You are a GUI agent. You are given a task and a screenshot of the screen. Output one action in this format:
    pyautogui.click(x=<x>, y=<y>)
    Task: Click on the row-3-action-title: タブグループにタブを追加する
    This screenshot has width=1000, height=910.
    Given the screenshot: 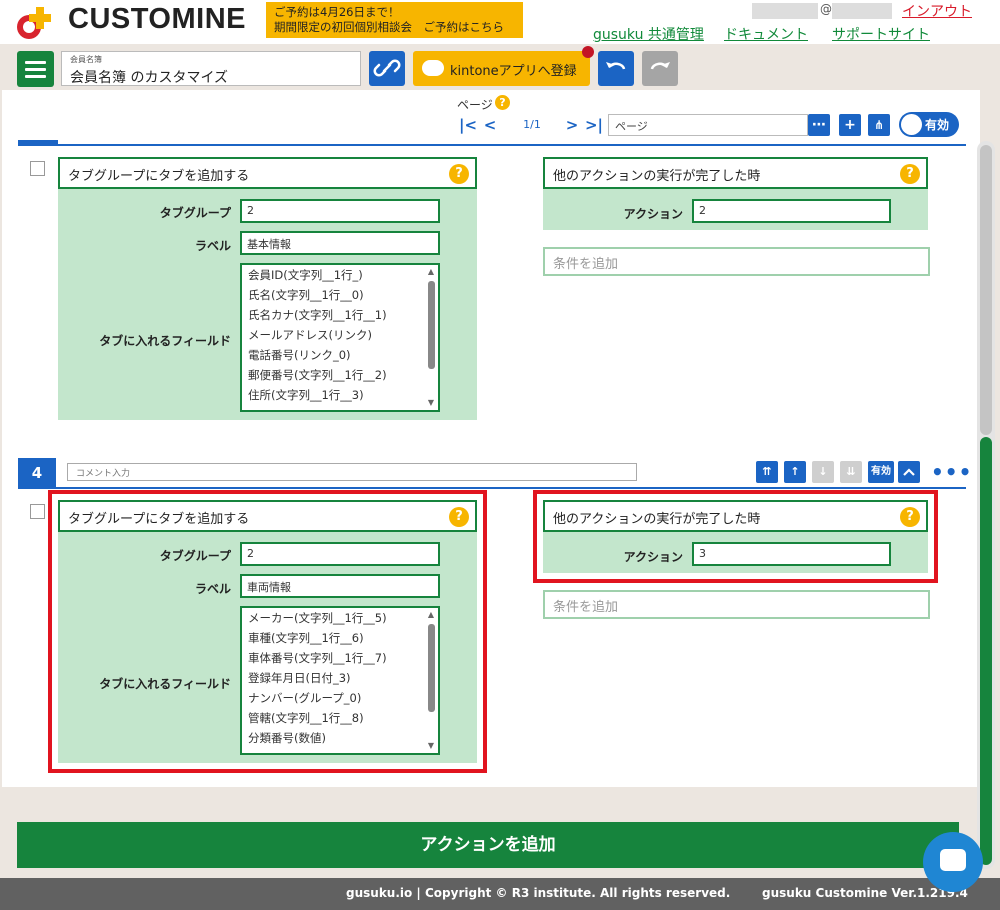 What is the action you would take?
    pyautogui.click(x=159, y=176)
    